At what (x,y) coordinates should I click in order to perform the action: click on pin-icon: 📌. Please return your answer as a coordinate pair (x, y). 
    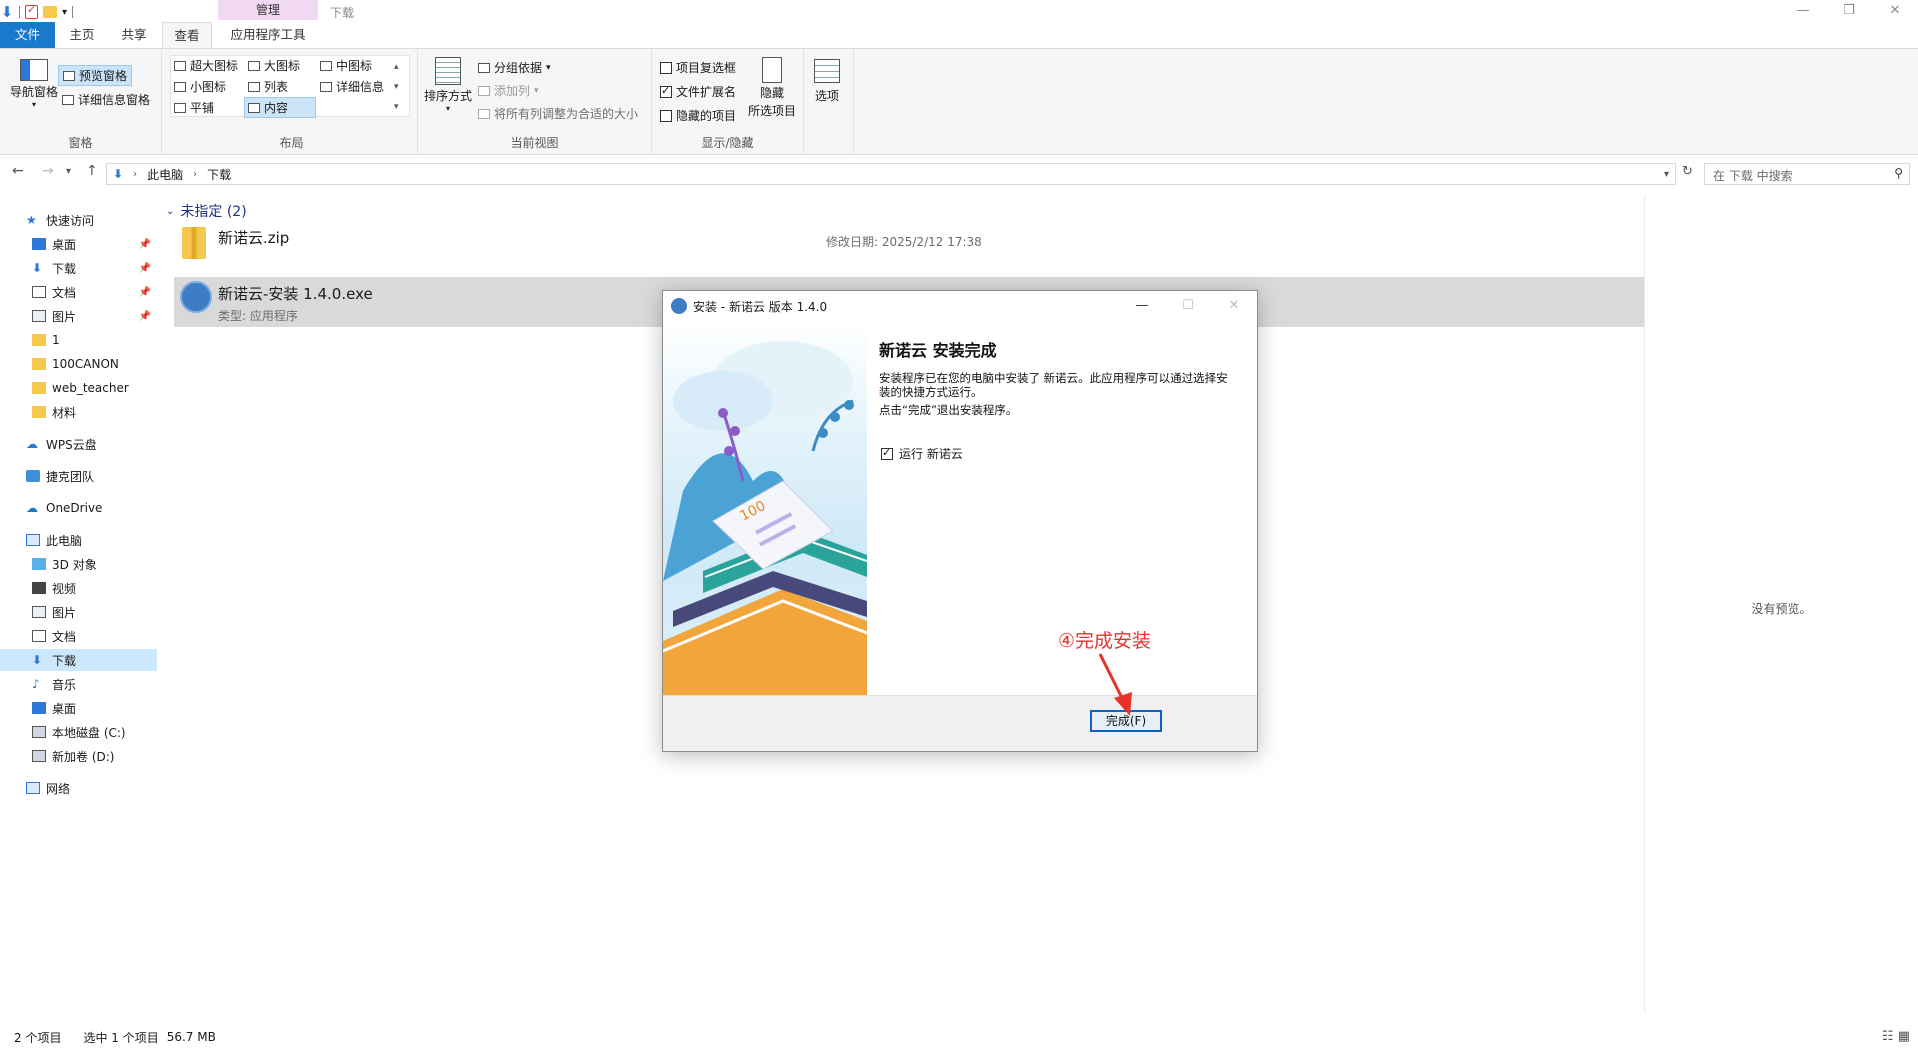
    Looking at the image, I should click on (144, 268).